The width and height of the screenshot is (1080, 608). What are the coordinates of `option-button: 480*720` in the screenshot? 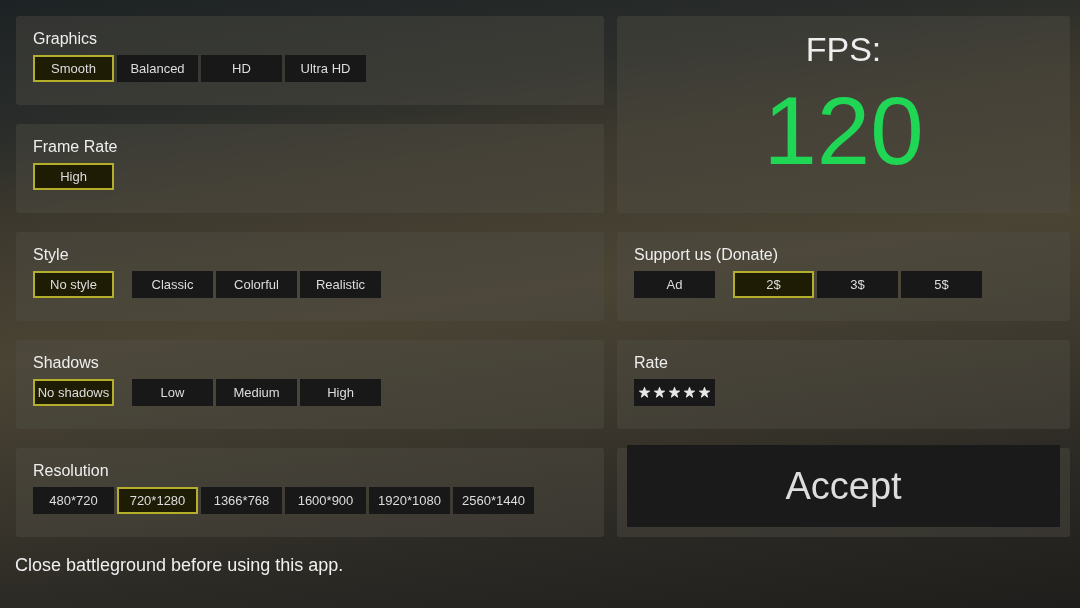 It's located at (73, 500).